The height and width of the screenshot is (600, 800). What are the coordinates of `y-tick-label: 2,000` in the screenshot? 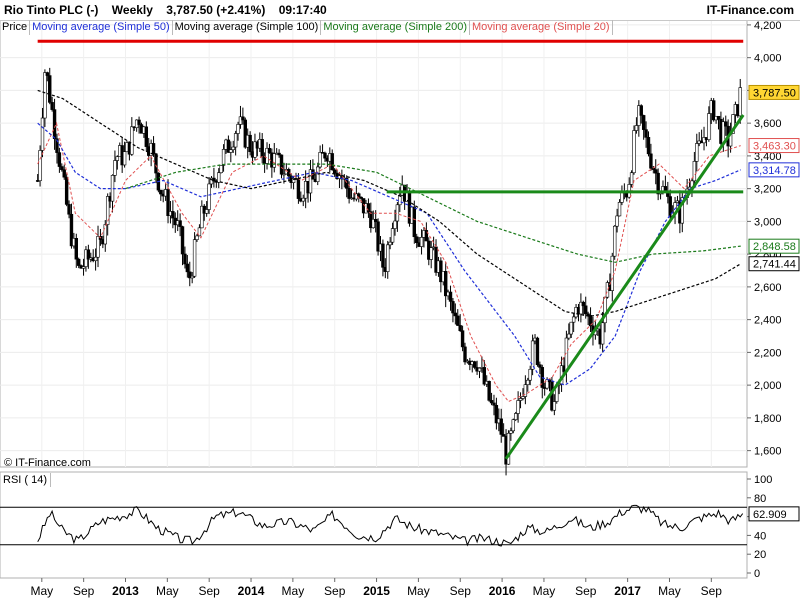 It's located at (768, 386).